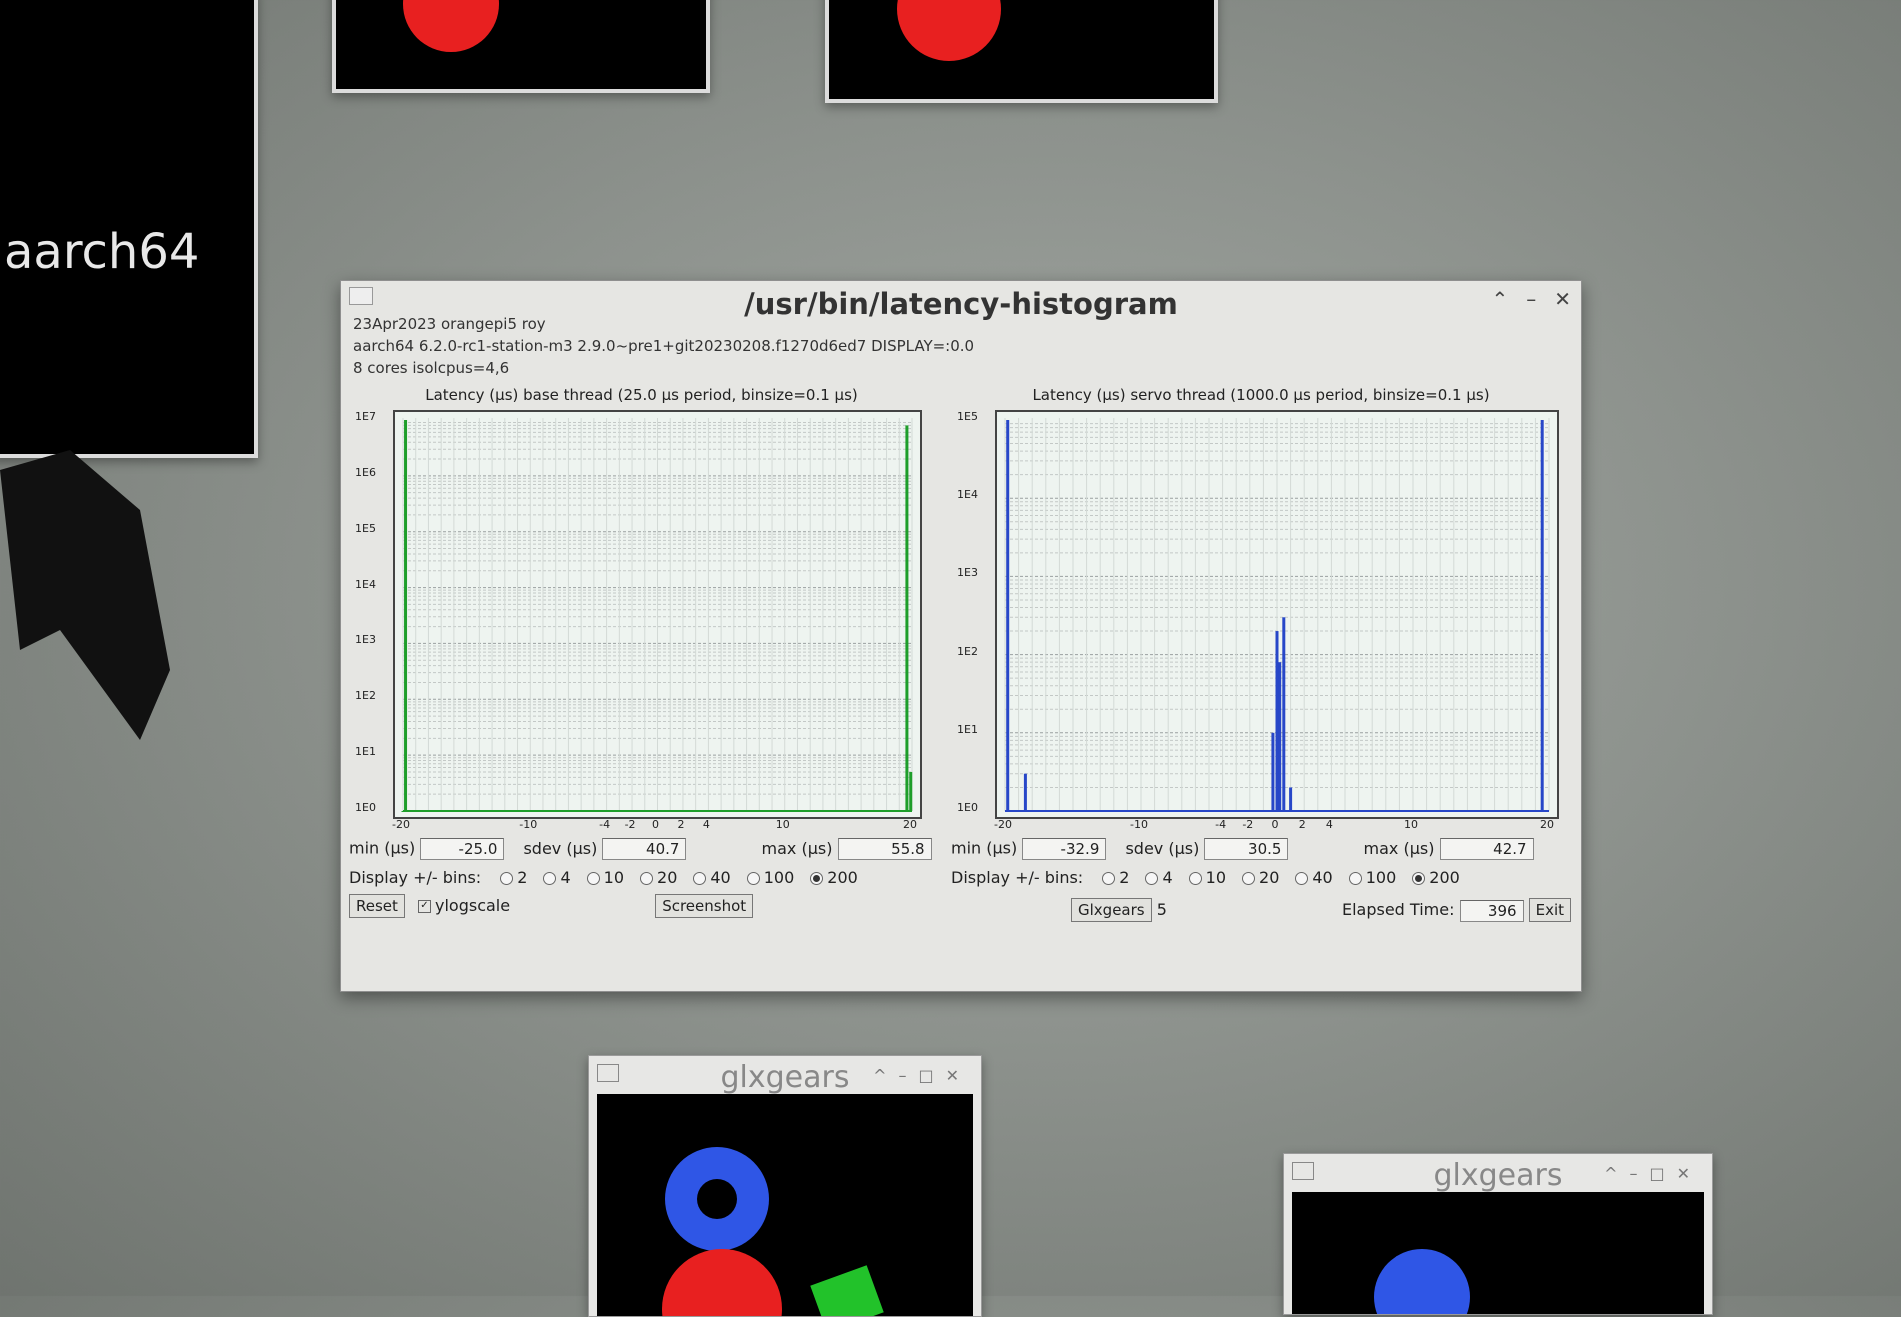 Image resolution: width=1901 pixels, height=1317 pixels. What do you see at coordinates (462, 849) in the screenshot?
I see `base-min-field: -25.0` at bounding box center [462, 849].